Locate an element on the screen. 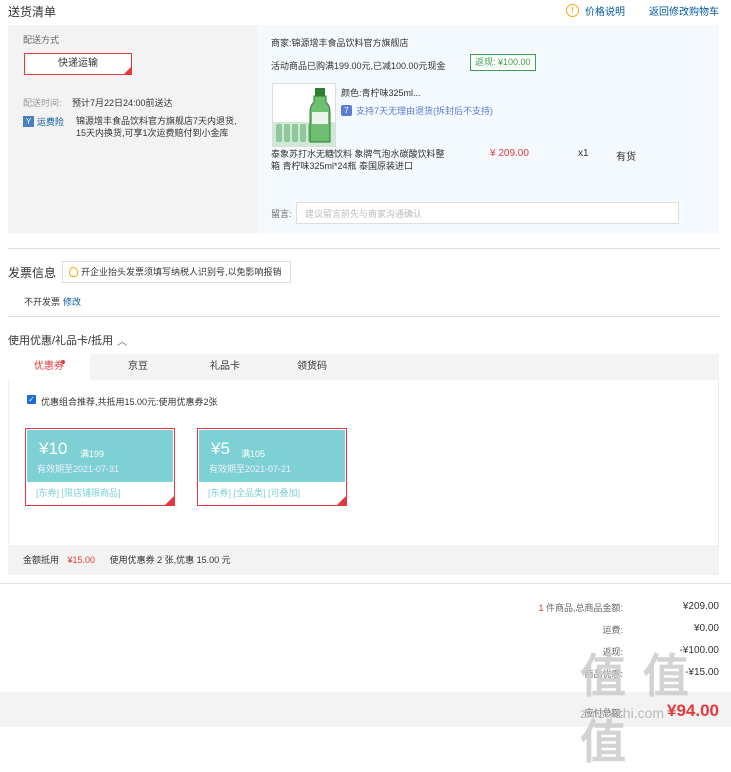 Image resolution: width=731 pixels, height=772 pixels. discount-summary: 金额抵用 ¥15.00 使用优惠券 2 张,优惠 15.00 元 is located at coordinates (363, 560).